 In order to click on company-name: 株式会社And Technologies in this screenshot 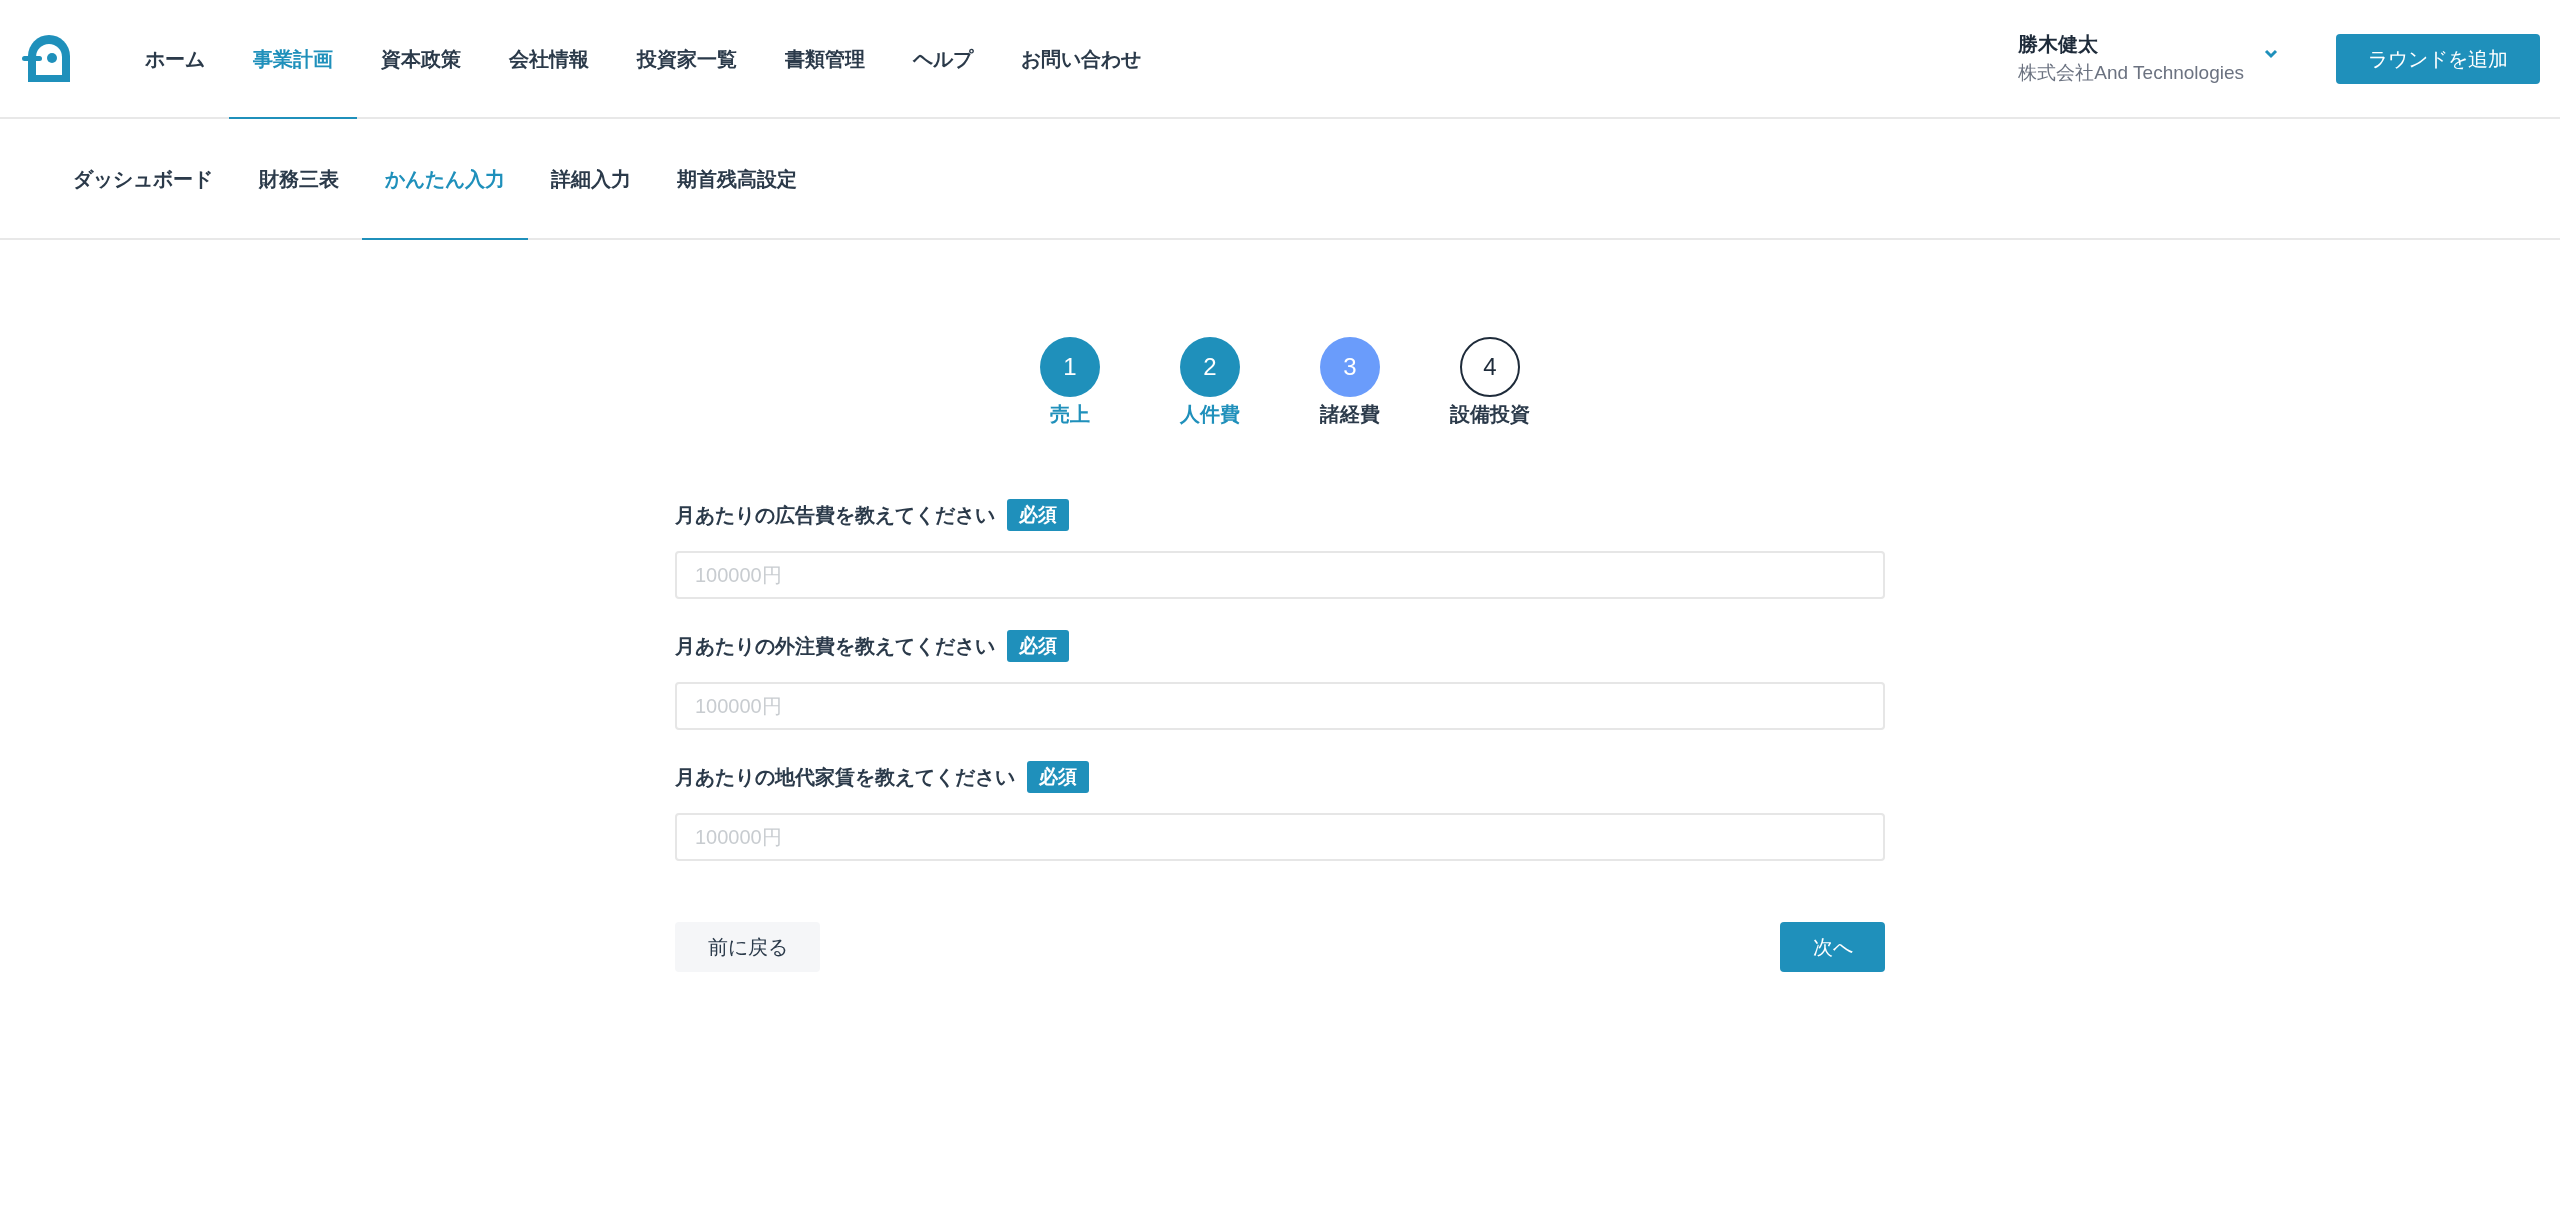, I will do `click(2131, 73)`.